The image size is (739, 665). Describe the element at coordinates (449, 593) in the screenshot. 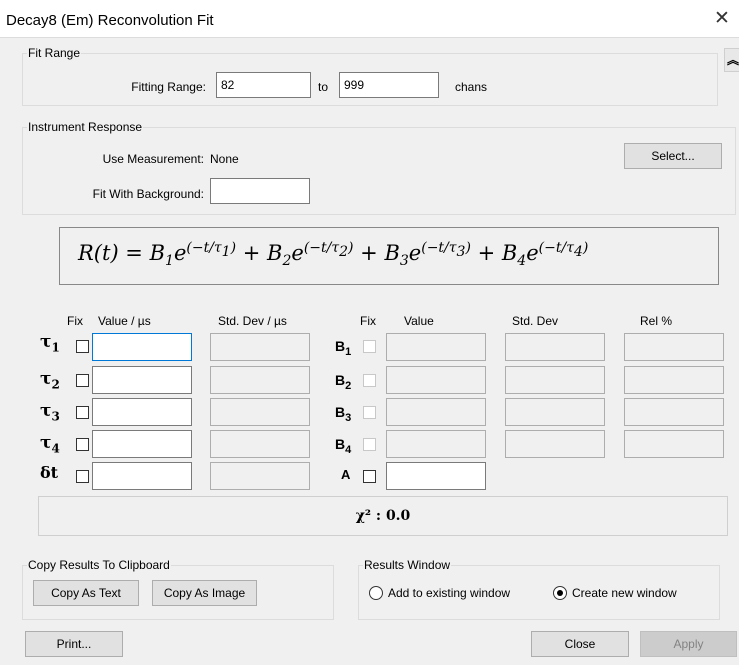

I see `add-to-existing-label: Add to existing window` at that location.